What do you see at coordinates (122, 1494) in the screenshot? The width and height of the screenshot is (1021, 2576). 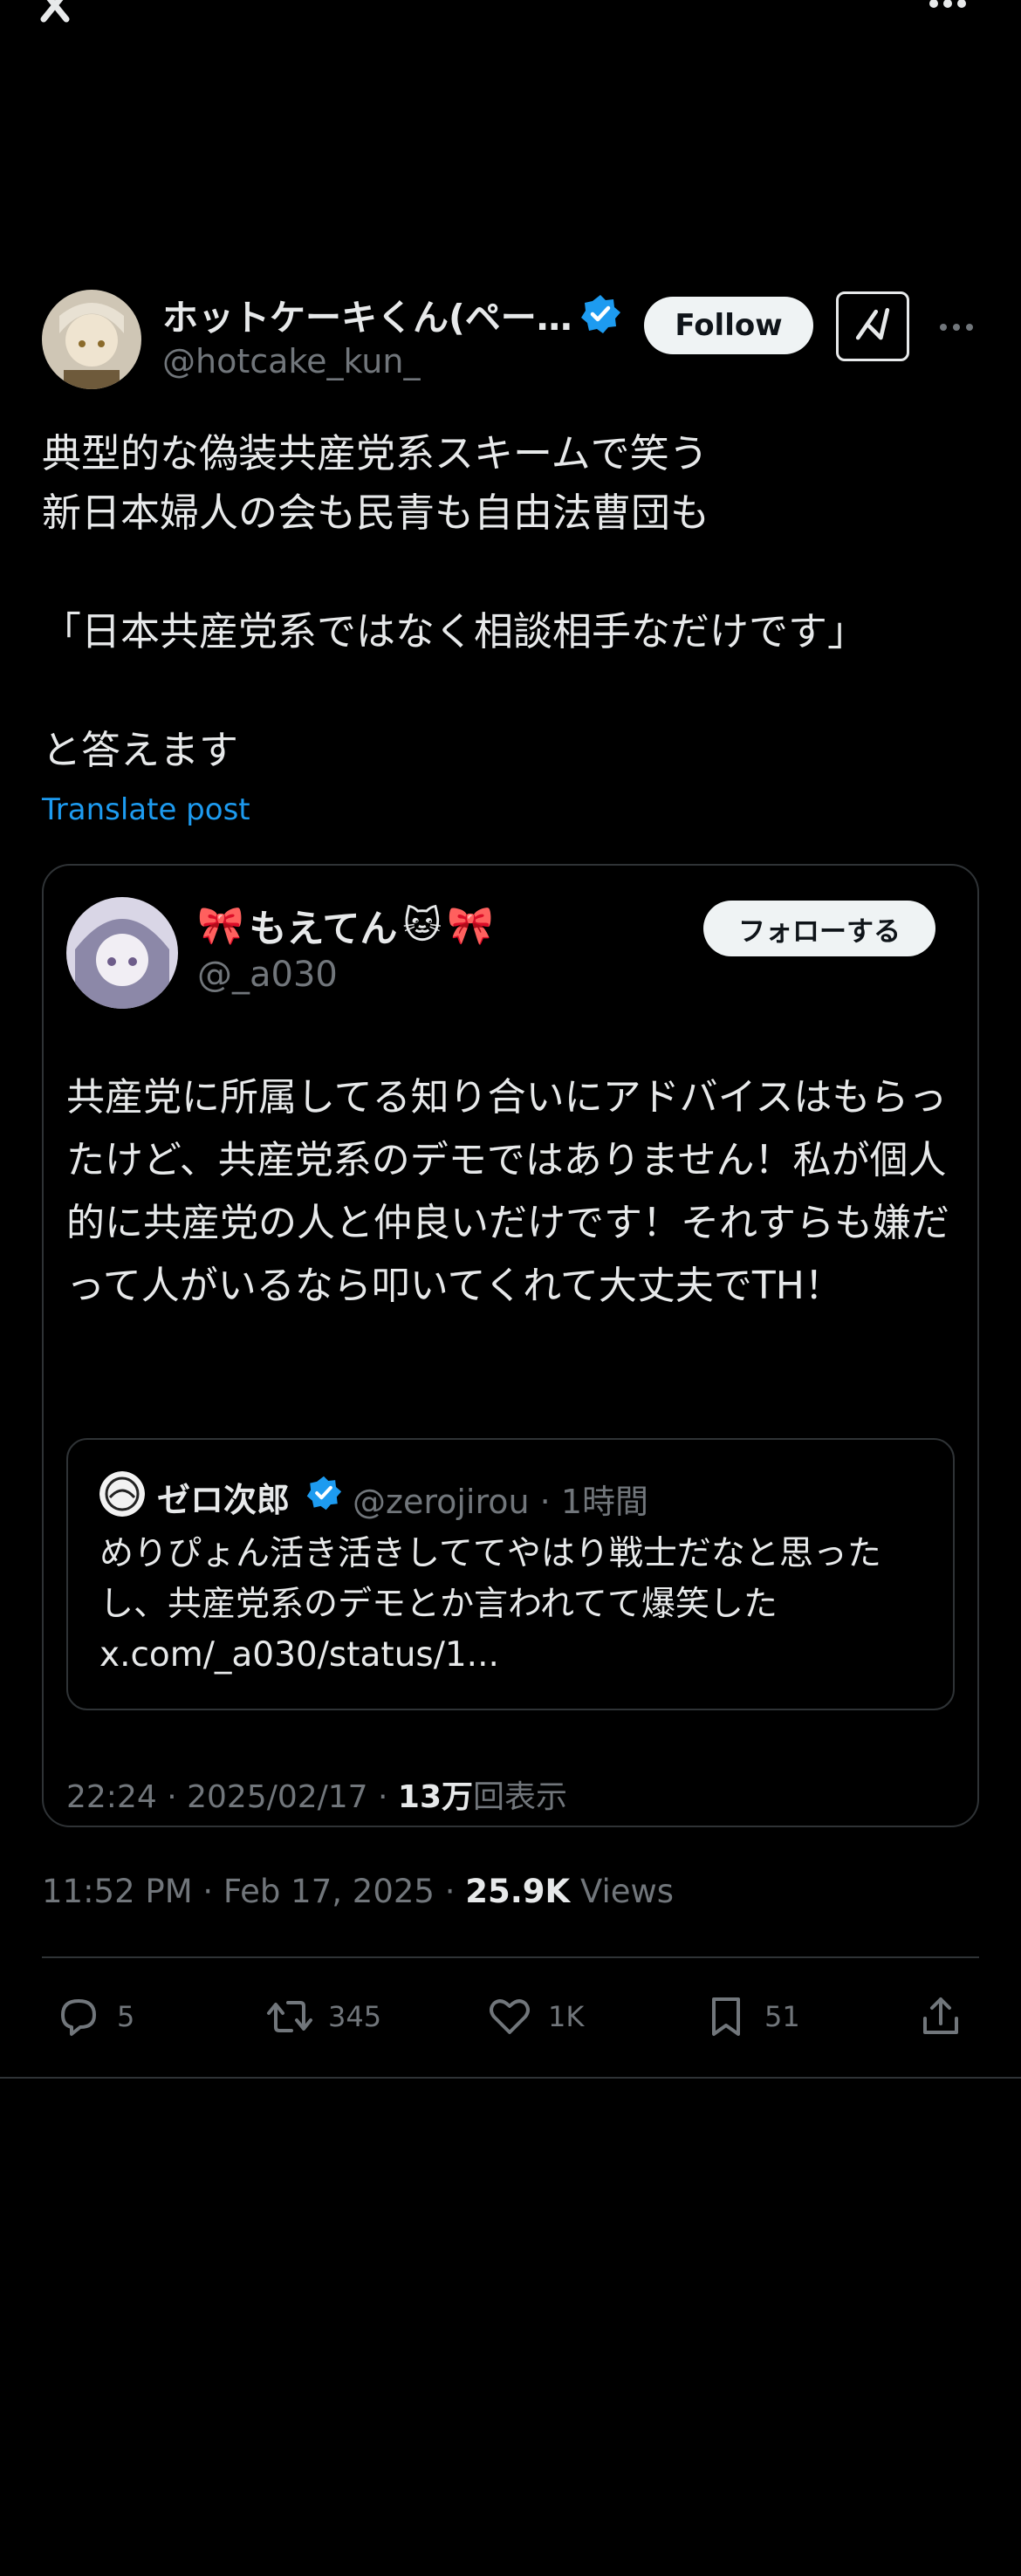 I see `nested-quote-avatar` at bounding box center [122, 1494].